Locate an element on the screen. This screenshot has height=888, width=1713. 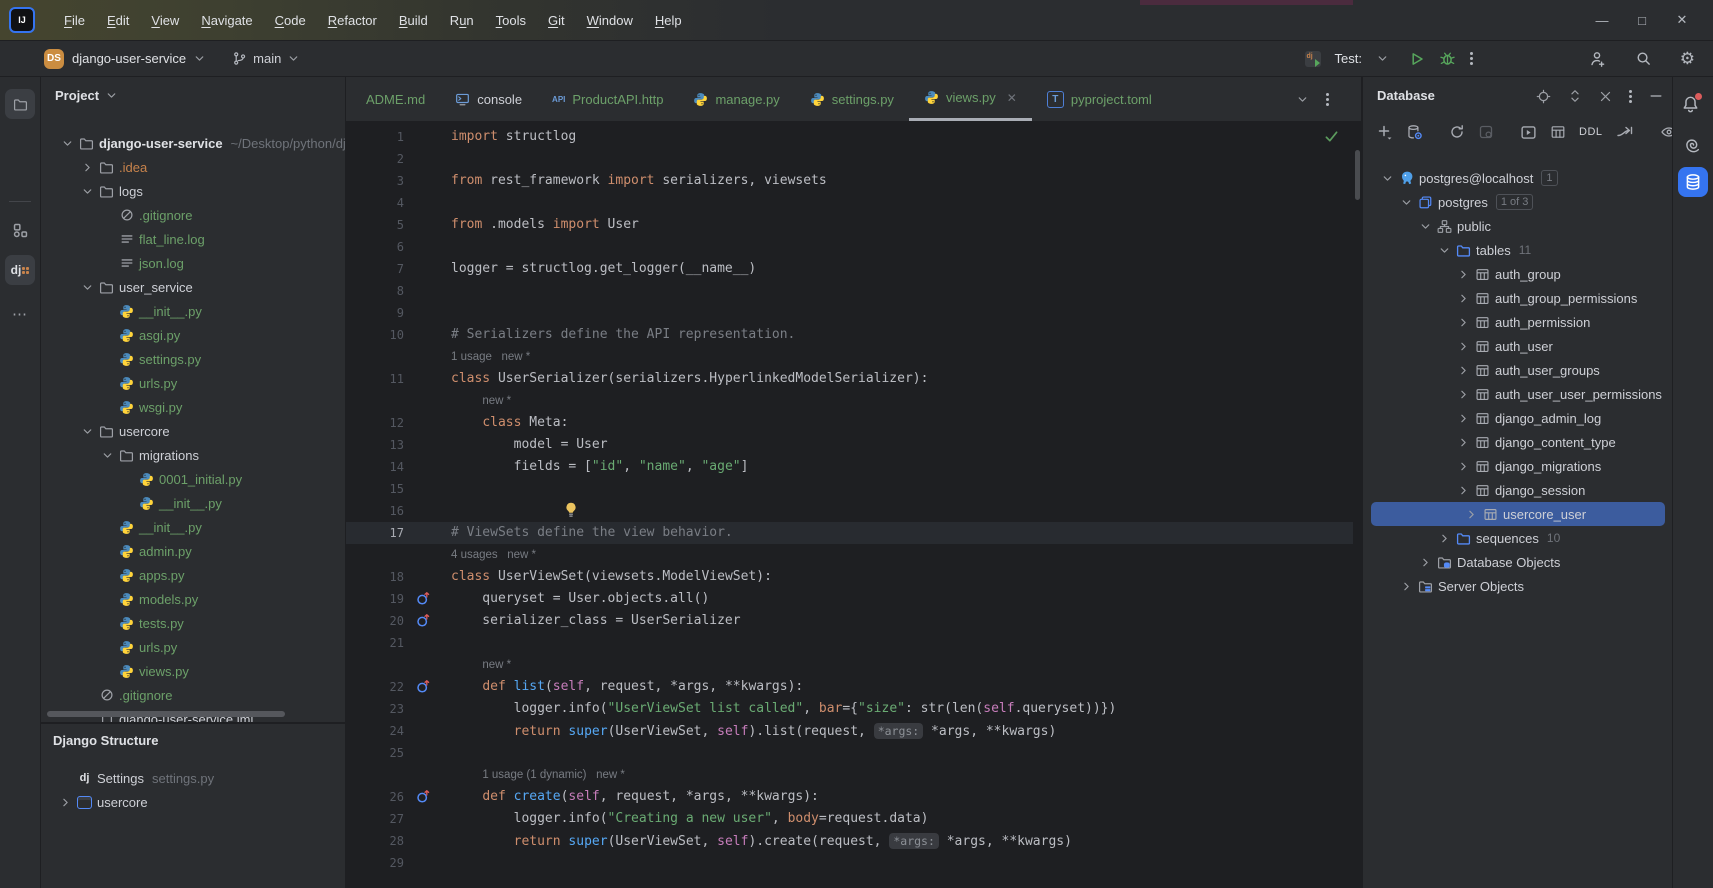
code-line-21: 21 is located at coordinates (849, 643).